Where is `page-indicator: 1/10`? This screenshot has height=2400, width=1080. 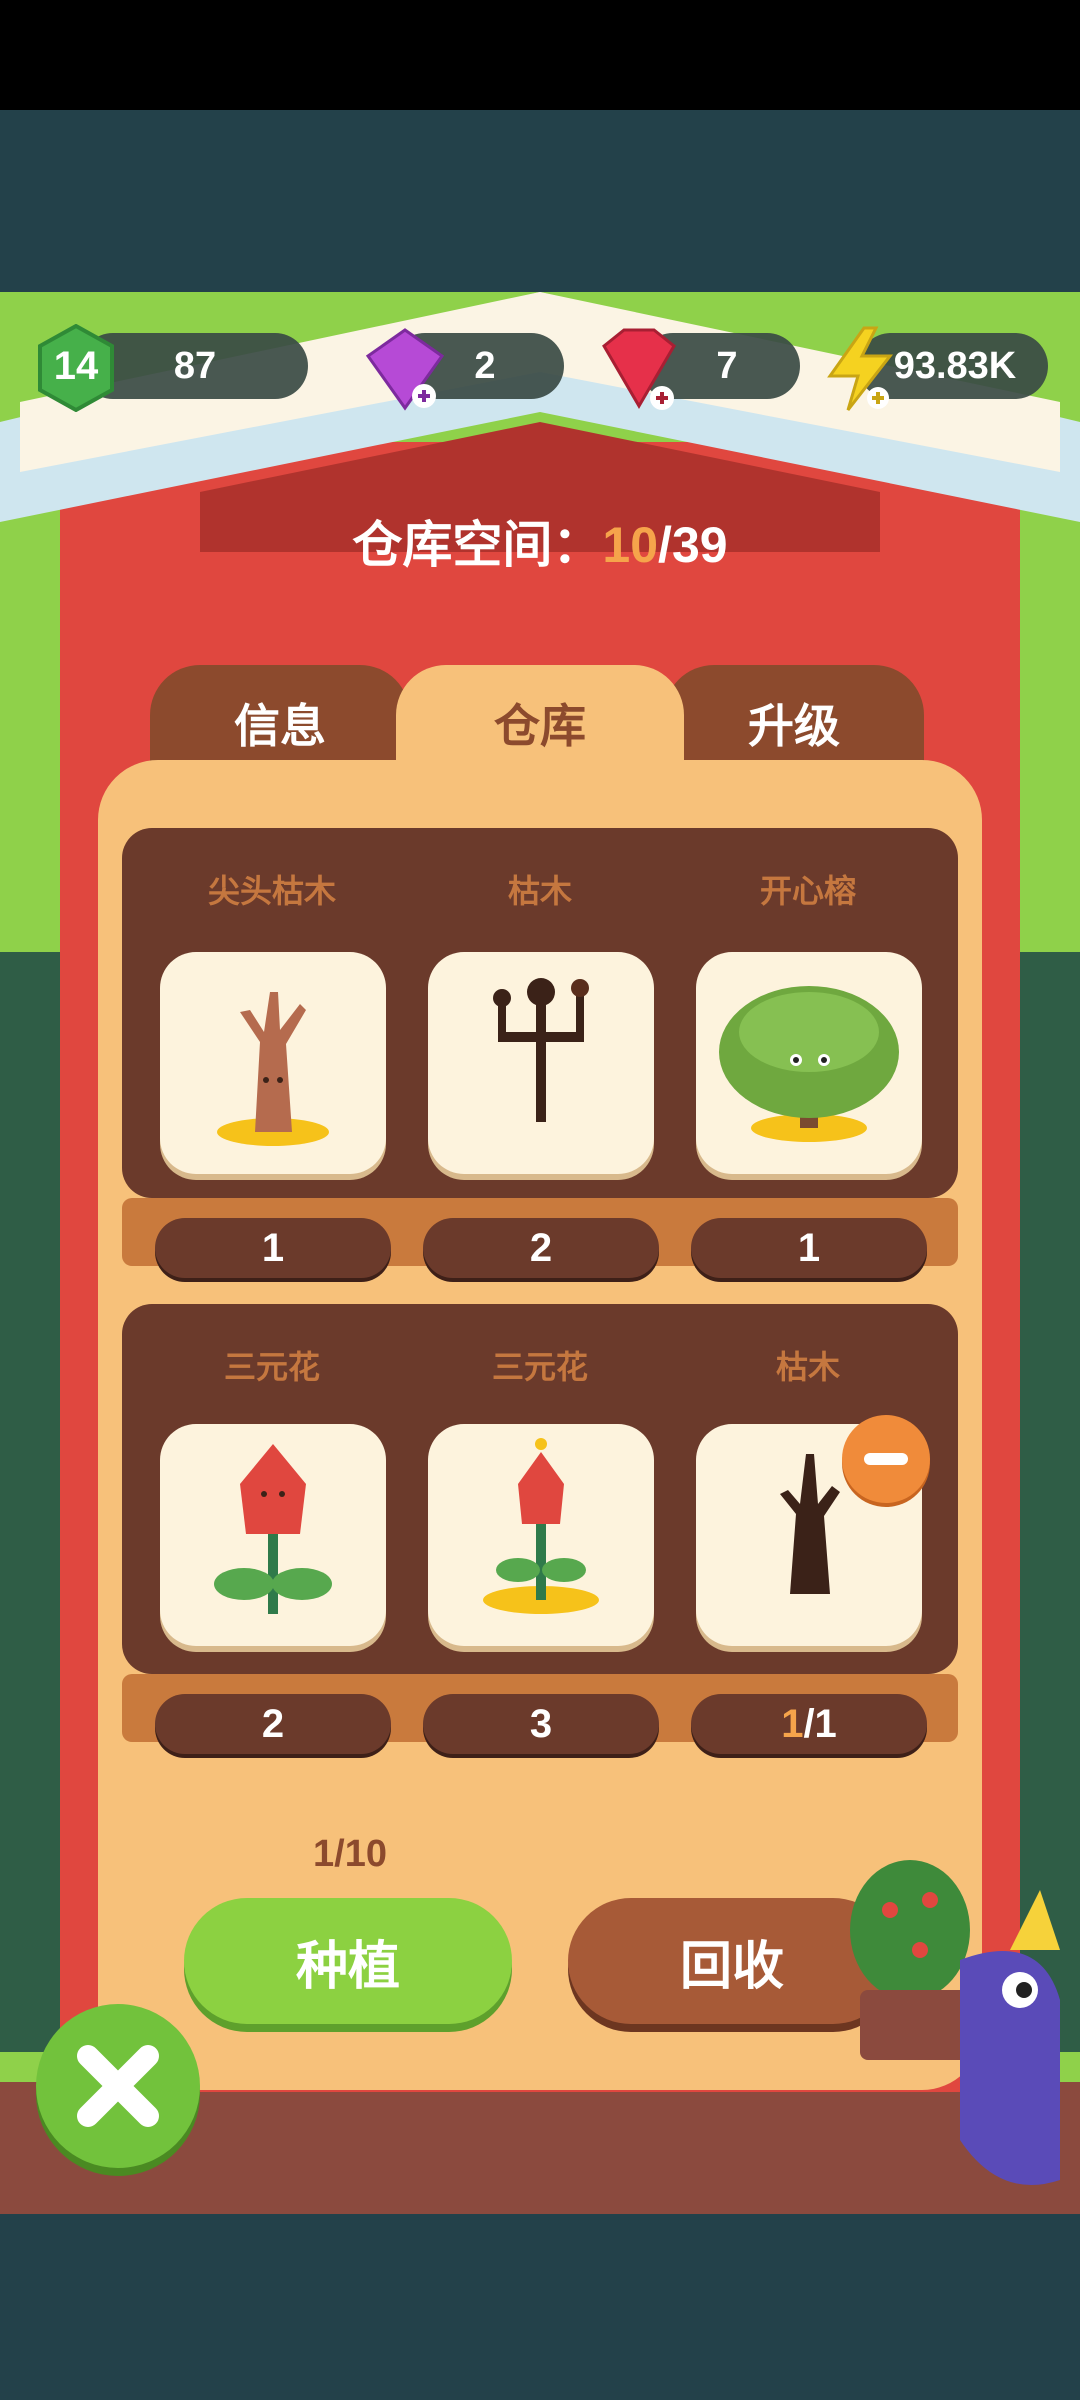
page-indicator: 1/10 is located at coordinates (350, 1854).